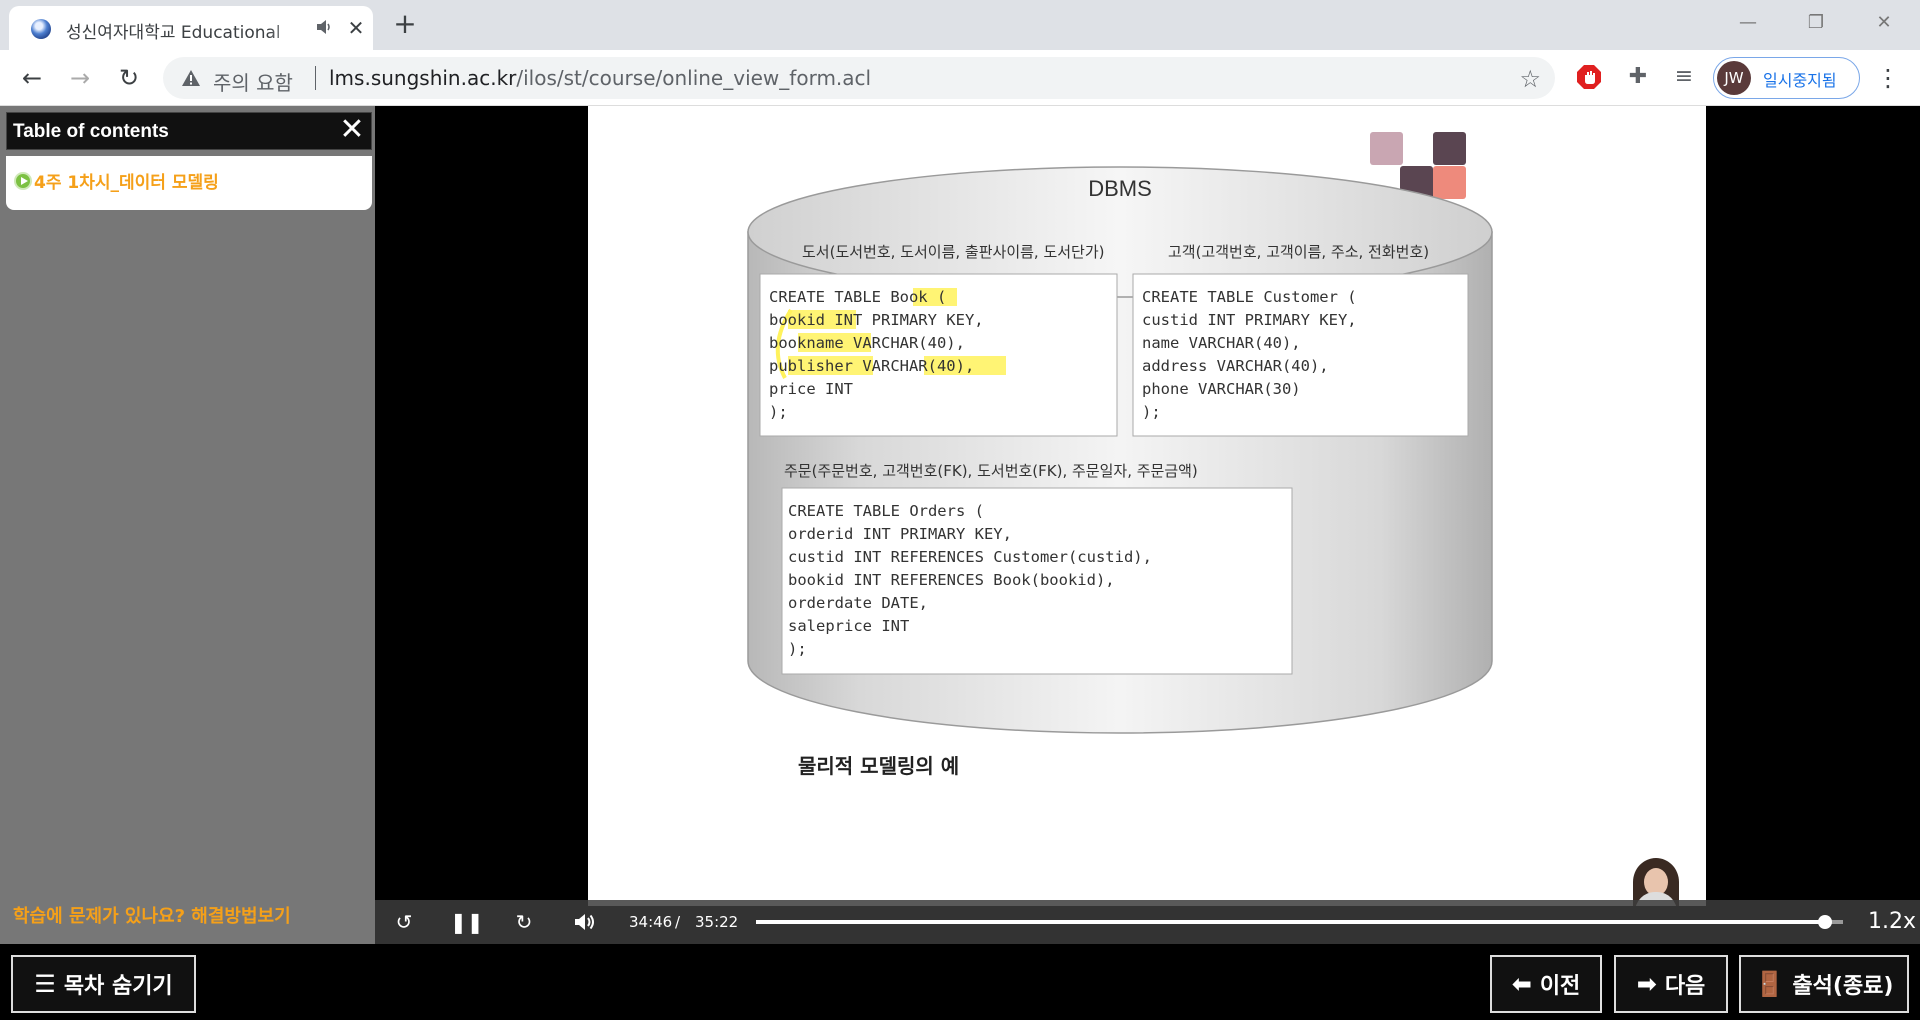 This screenshot has height=1020, width=1920. What do you see at coordinates (356, 28) in the screenshot?
I see `tab-close-icon: ✕` at bounding box center [356, 28].